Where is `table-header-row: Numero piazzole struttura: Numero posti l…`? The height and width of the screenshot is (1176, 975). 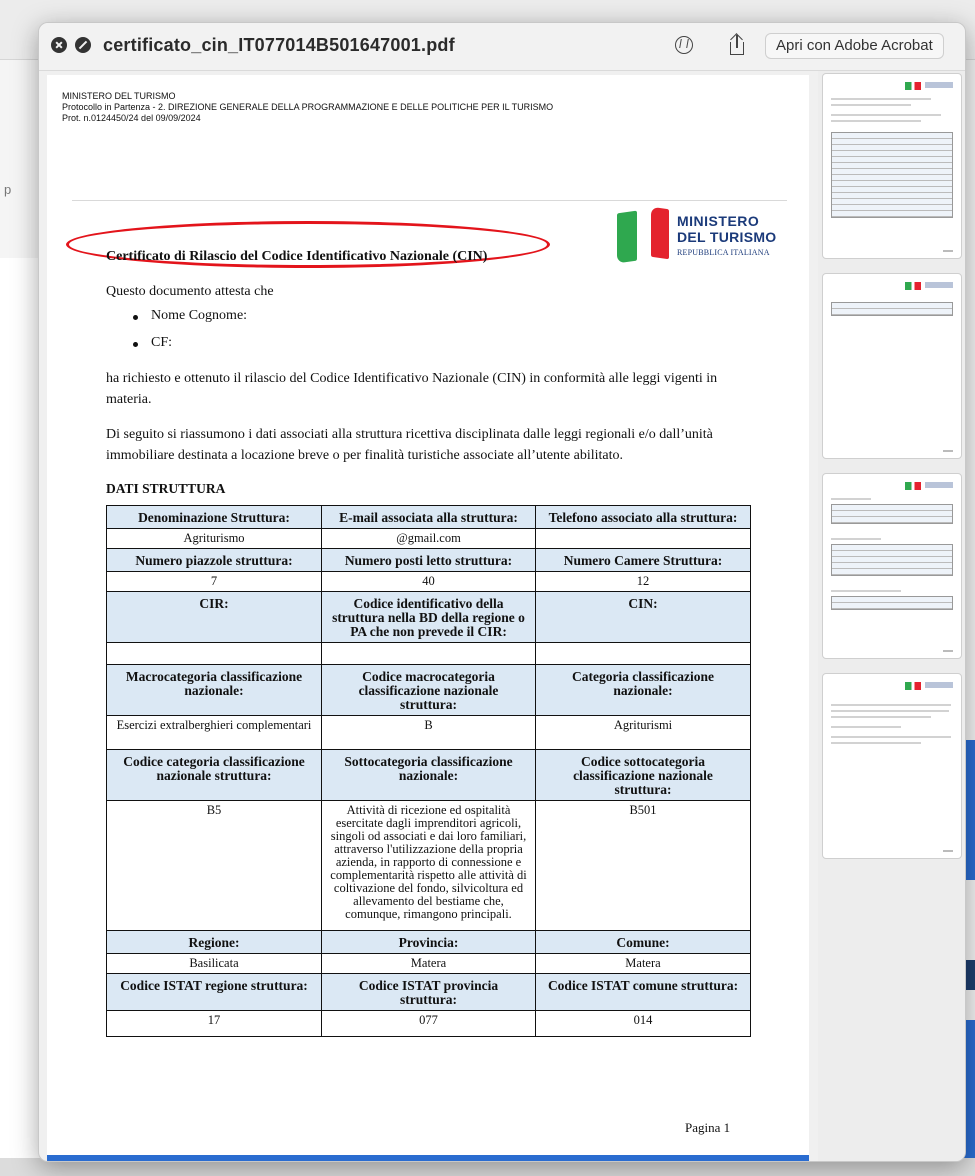 table-header-row: Numero piazzole struttura: Numero posti l… is located at coordinates (428, 560).